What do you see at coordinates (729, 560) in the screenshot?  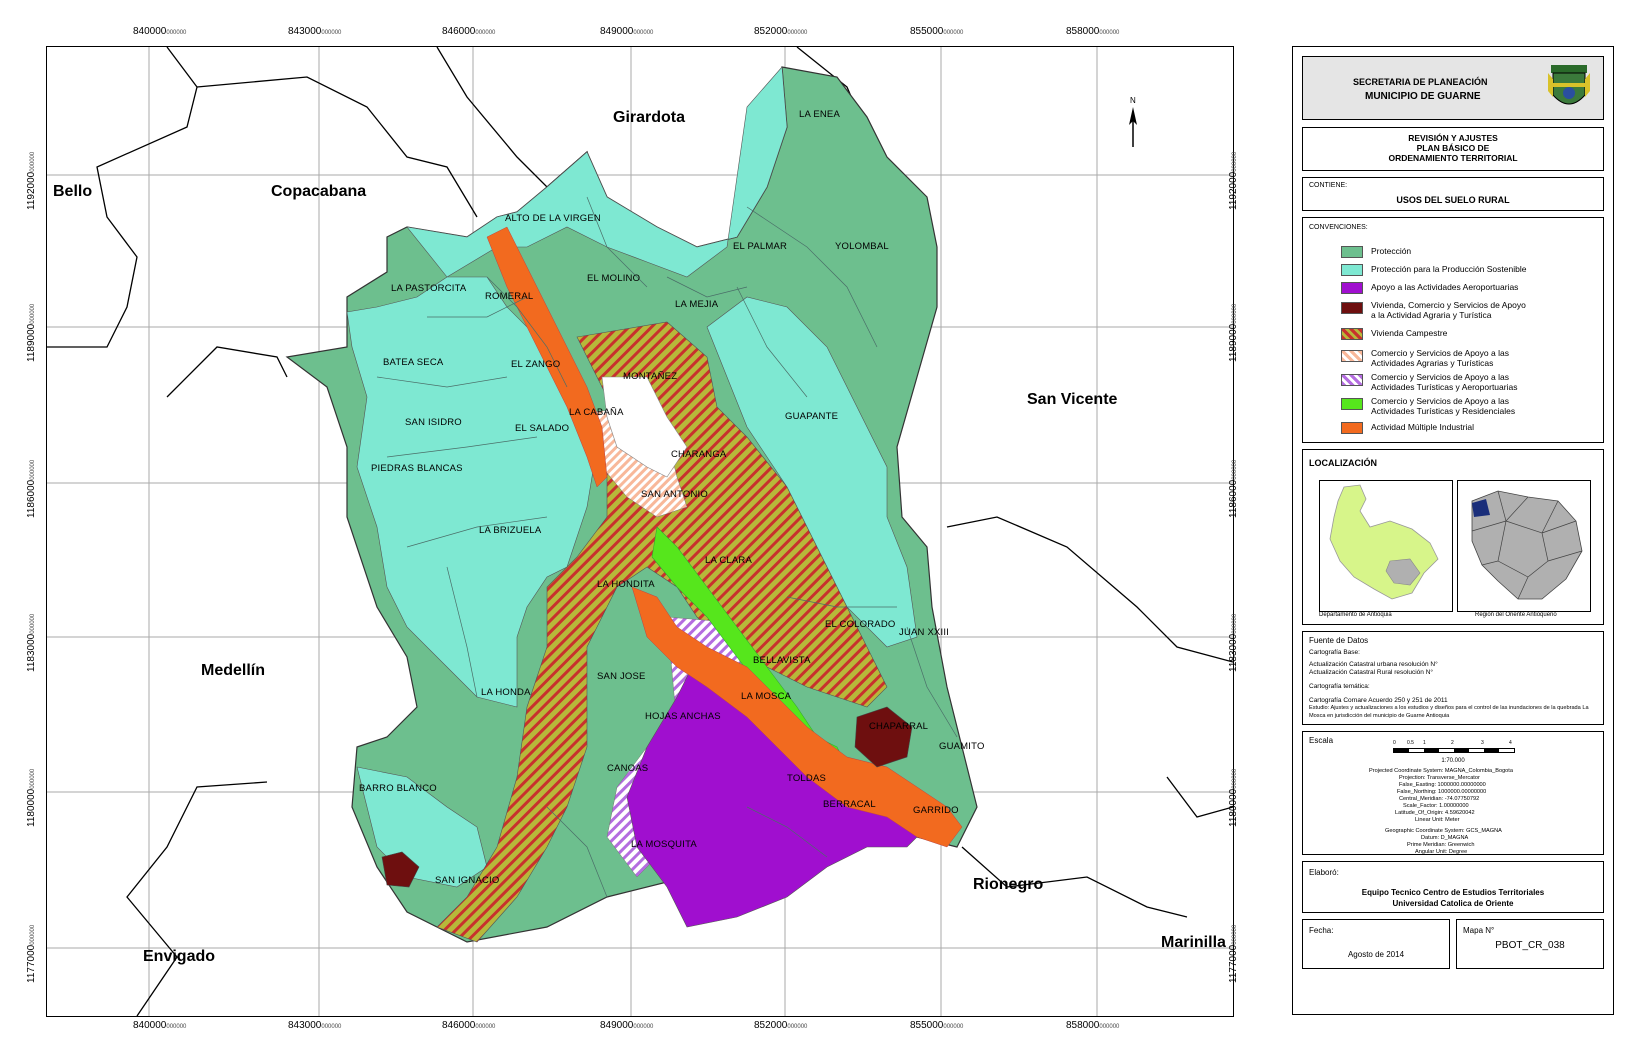 I see `vereda-label: LA CLARA` at bounding box center [729, 560].